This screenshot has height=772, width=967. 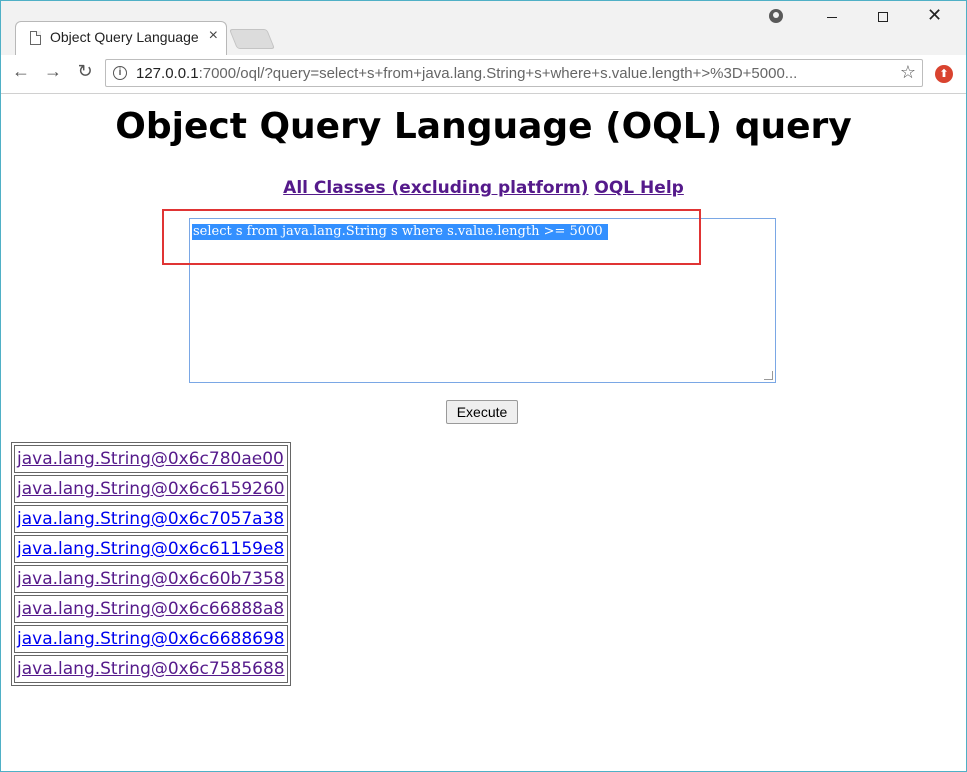 I want to click on table-row: java.lang.String@0x6c780ae00, so click(x=151, y=459).